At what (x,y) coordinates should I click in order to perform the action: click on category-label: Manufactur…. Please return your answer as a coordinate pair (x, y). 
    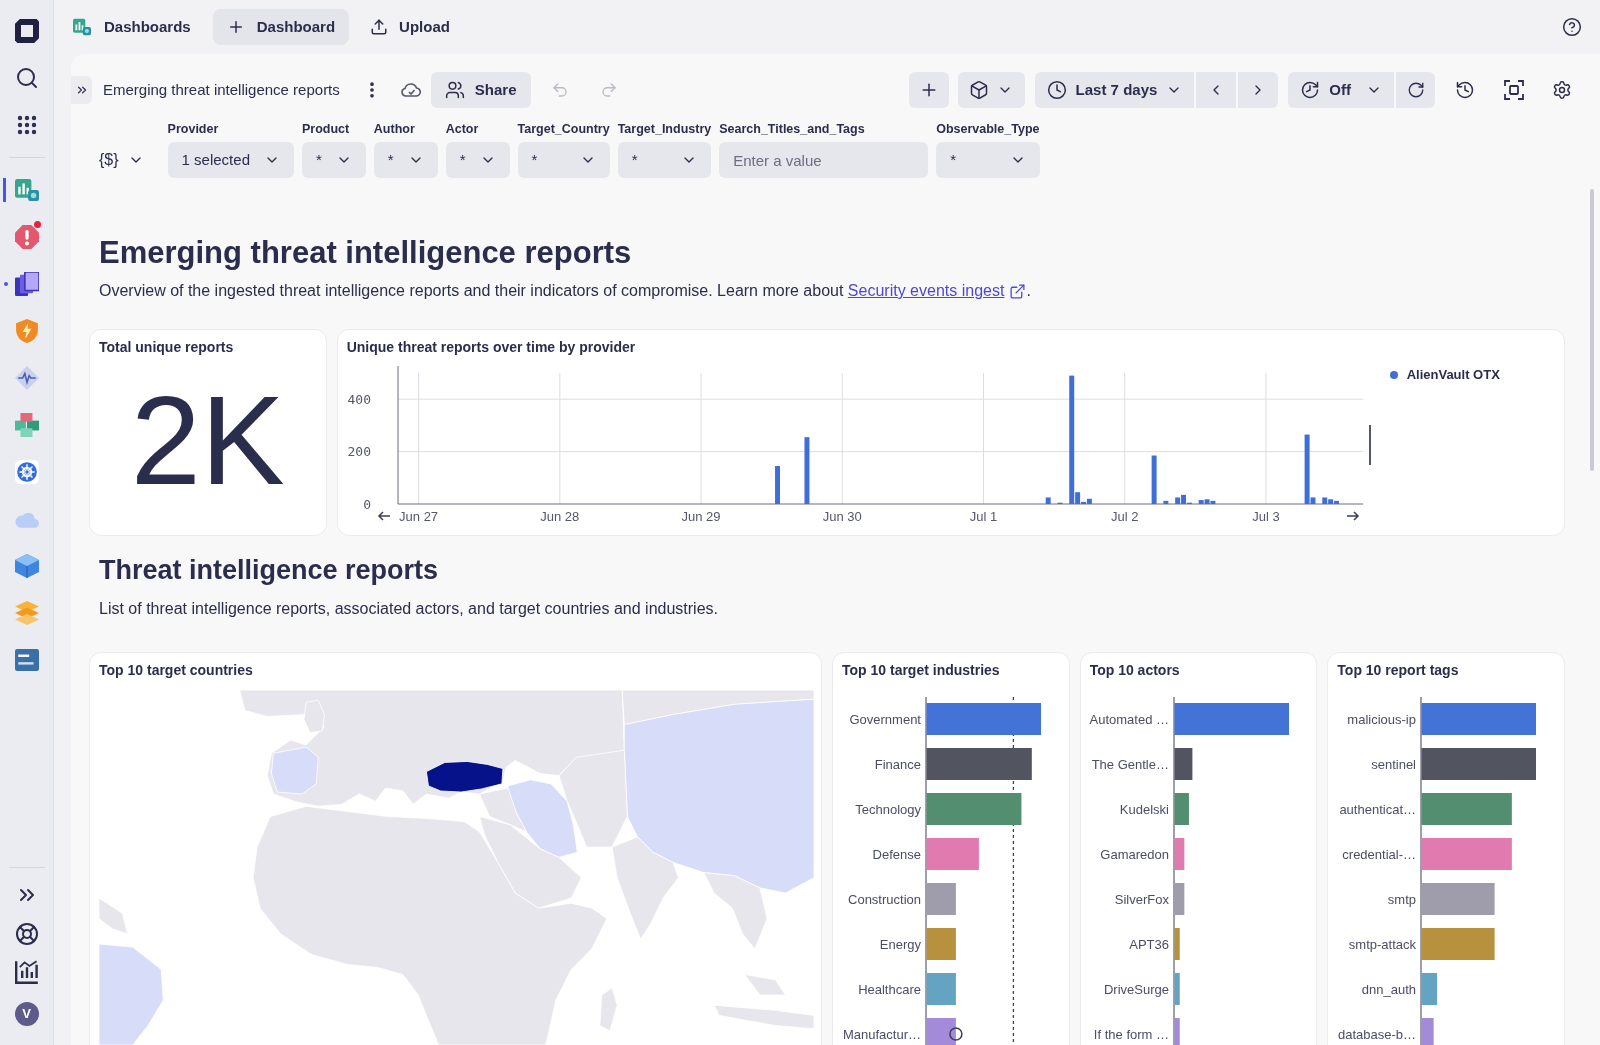
    Looking at the image, I should click on (881, 1034).